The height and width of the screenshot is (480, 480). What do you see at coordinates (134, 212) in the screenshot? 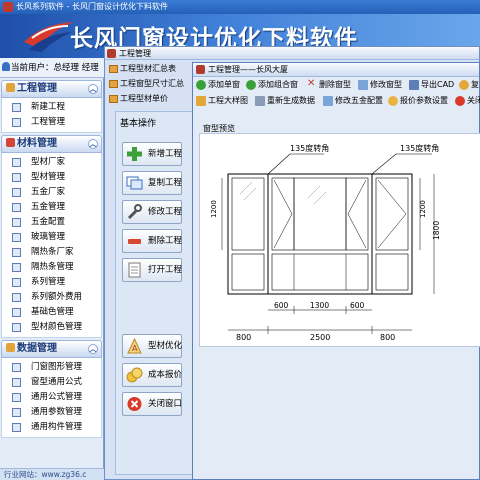
I see `wrench-icon` at bounding box center [134, 212].